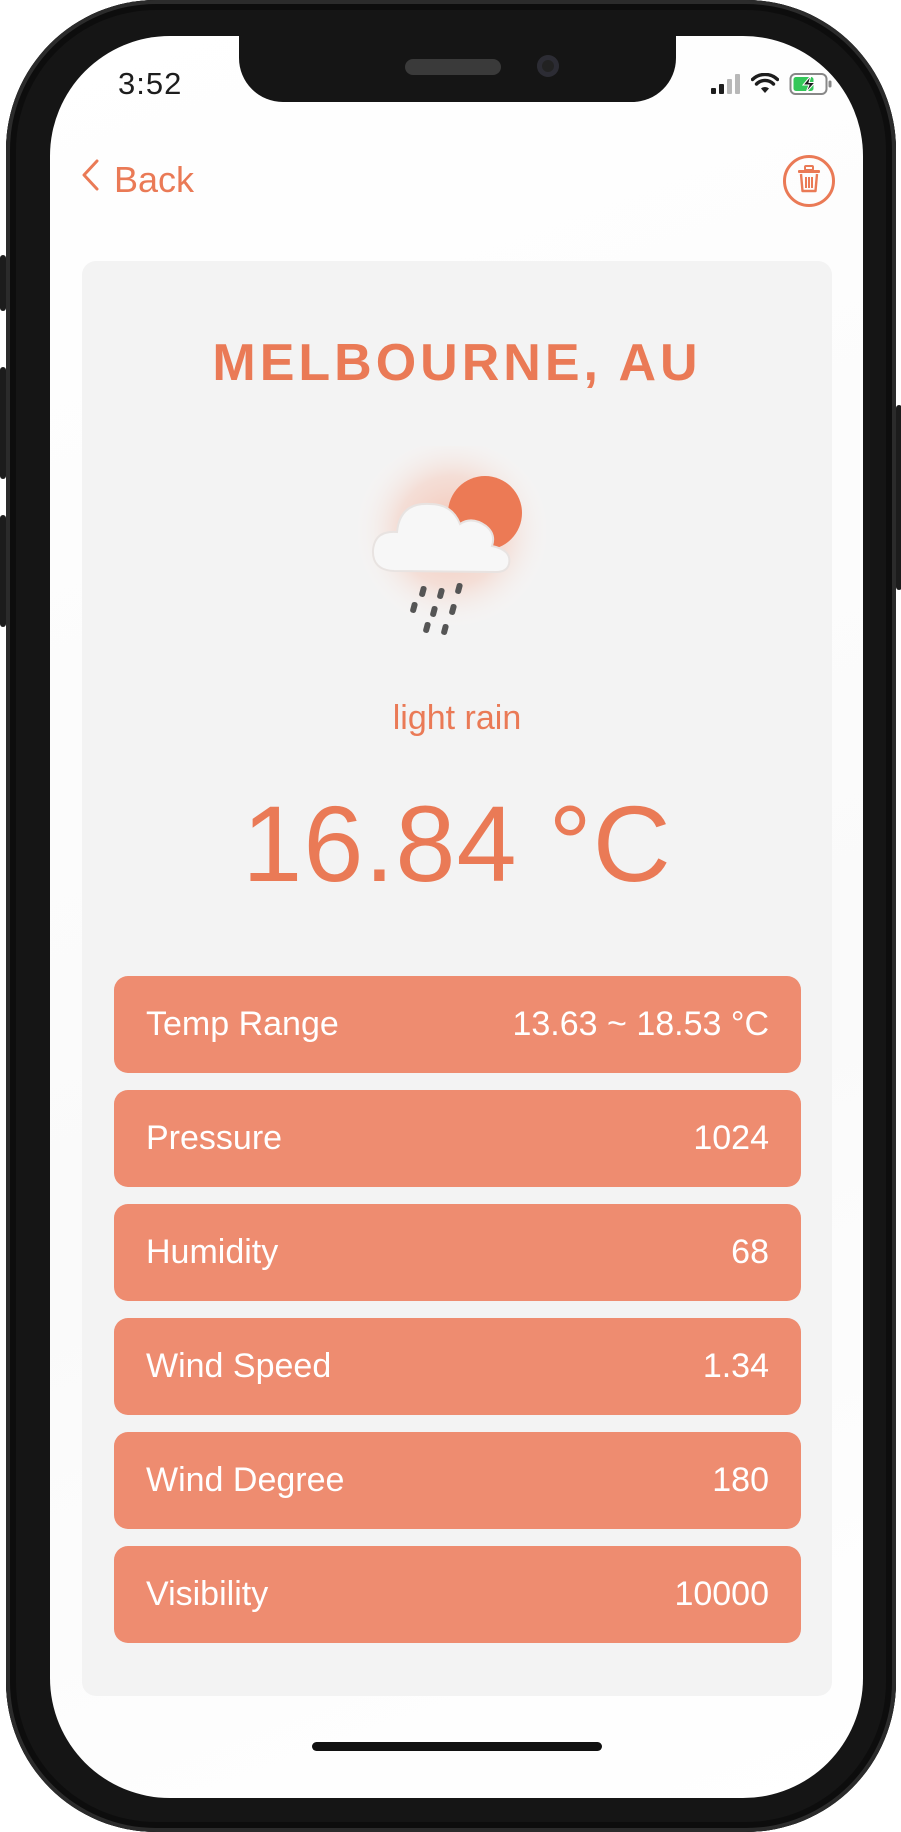 Image resolution: width=901 pixels, height=1832 pixels. Describe the element at coordinates (750, 1252) in the screenshot. I see `stat-value: 68` at that location.